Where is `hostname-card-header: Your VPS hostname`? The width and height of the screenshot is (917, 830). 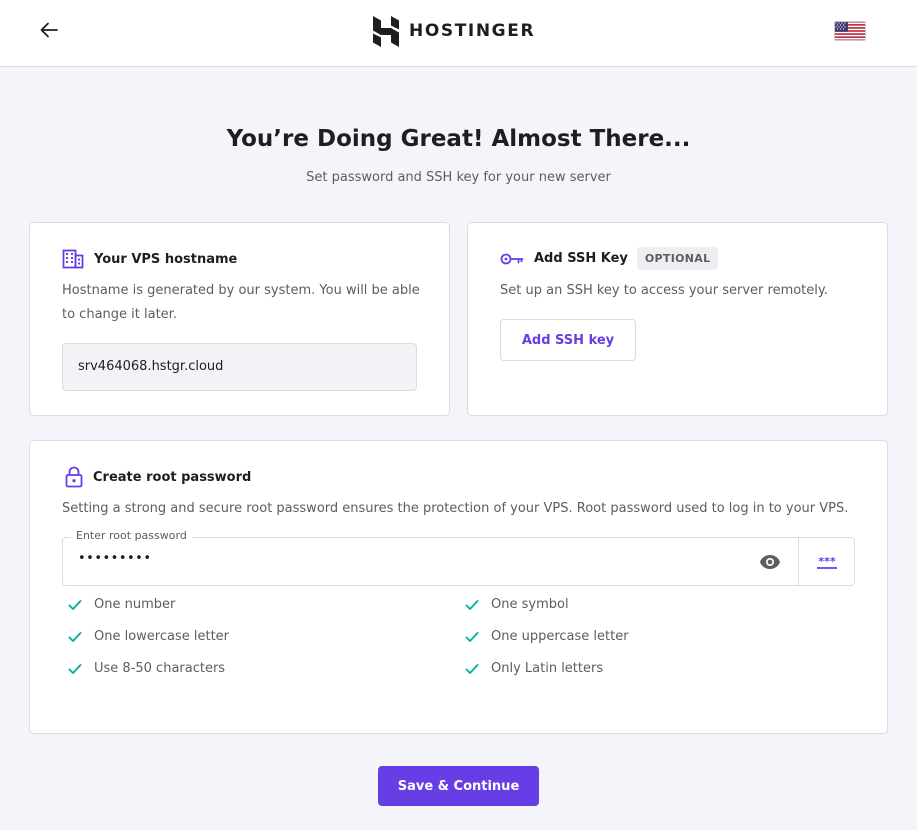 hostname-card-header: Your VPS hostname is located at coordinates (149, 259).